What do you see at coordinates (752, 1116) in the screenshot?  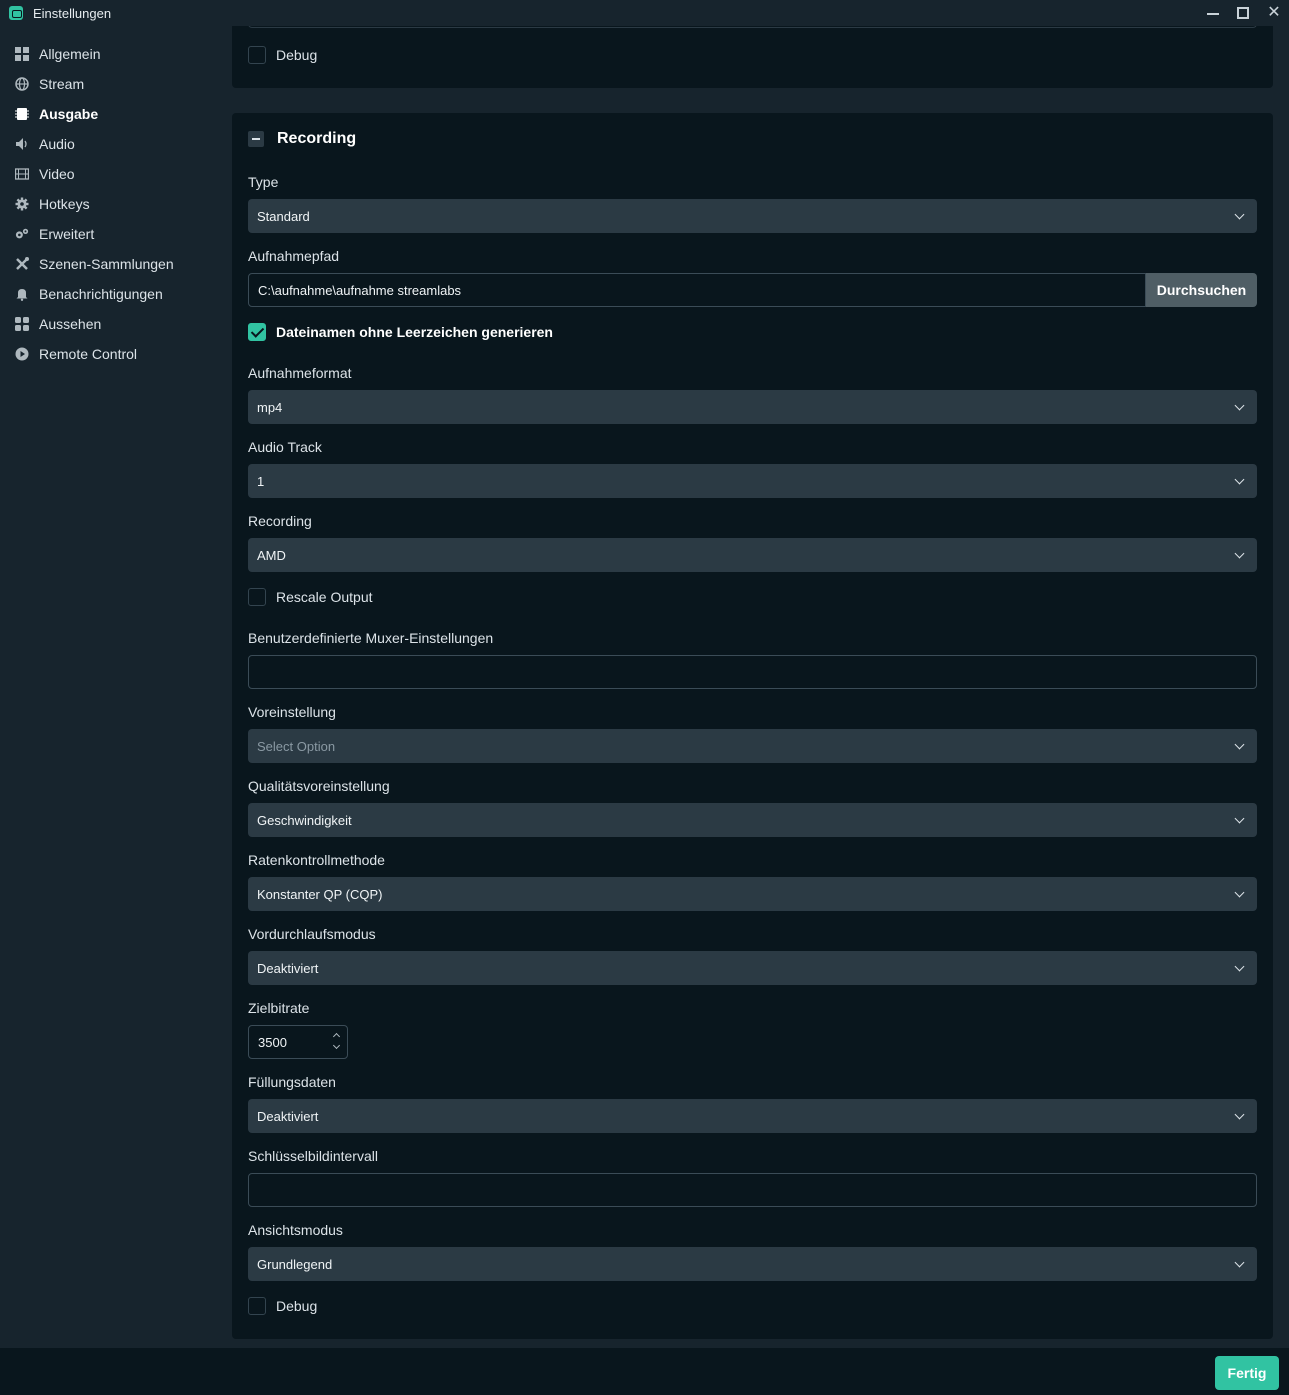 I see `filler-data-select: Deaktiviert` at bounding box center [752, 1116].